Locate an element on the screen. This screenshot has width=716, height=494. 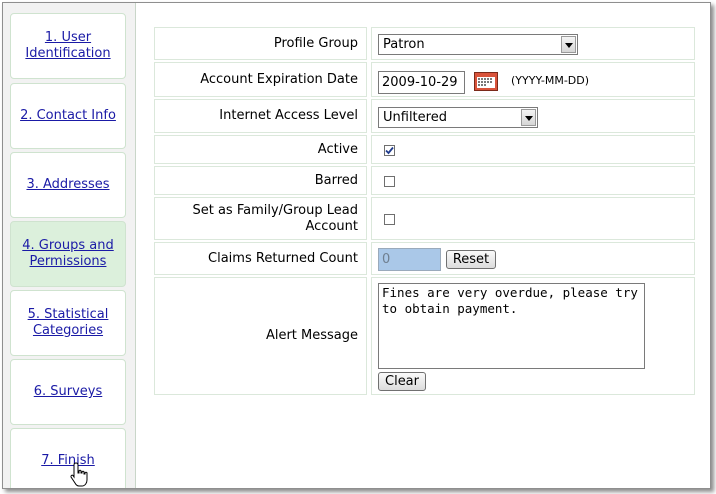
sidebar-item-label: 4. Groups and Permissions is located at coordinates (68, 254).